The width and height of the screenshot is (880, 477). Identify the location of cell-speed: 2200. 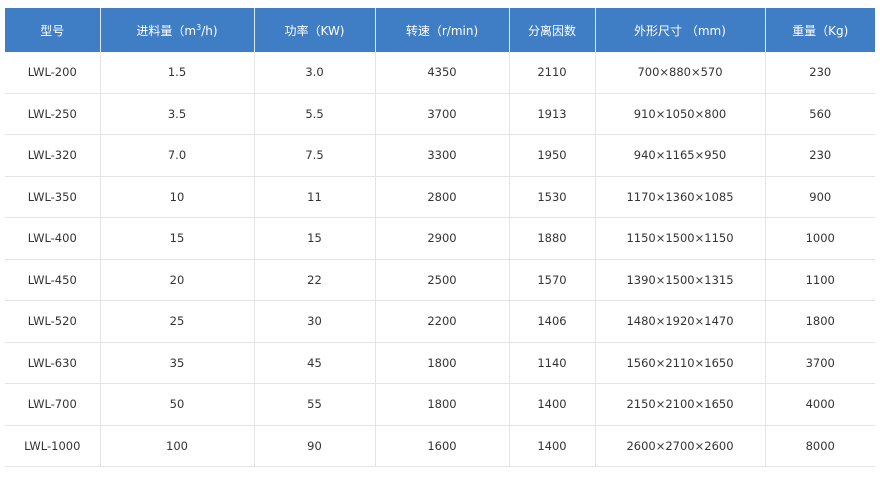
(442, 321).